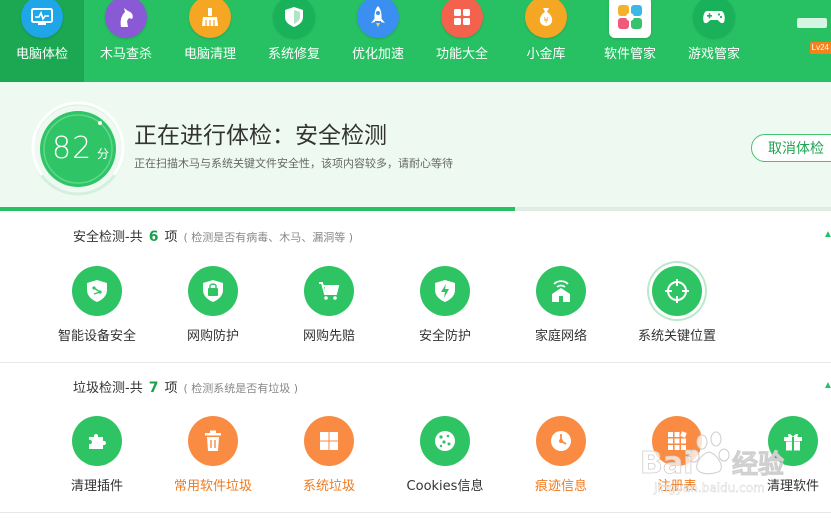 The height and width of the screenshot is (519, 831). What do you see at coordinates (677, 441) in the screenshot?
I see `registry-grid-icon` at bounding box center [677, 441].